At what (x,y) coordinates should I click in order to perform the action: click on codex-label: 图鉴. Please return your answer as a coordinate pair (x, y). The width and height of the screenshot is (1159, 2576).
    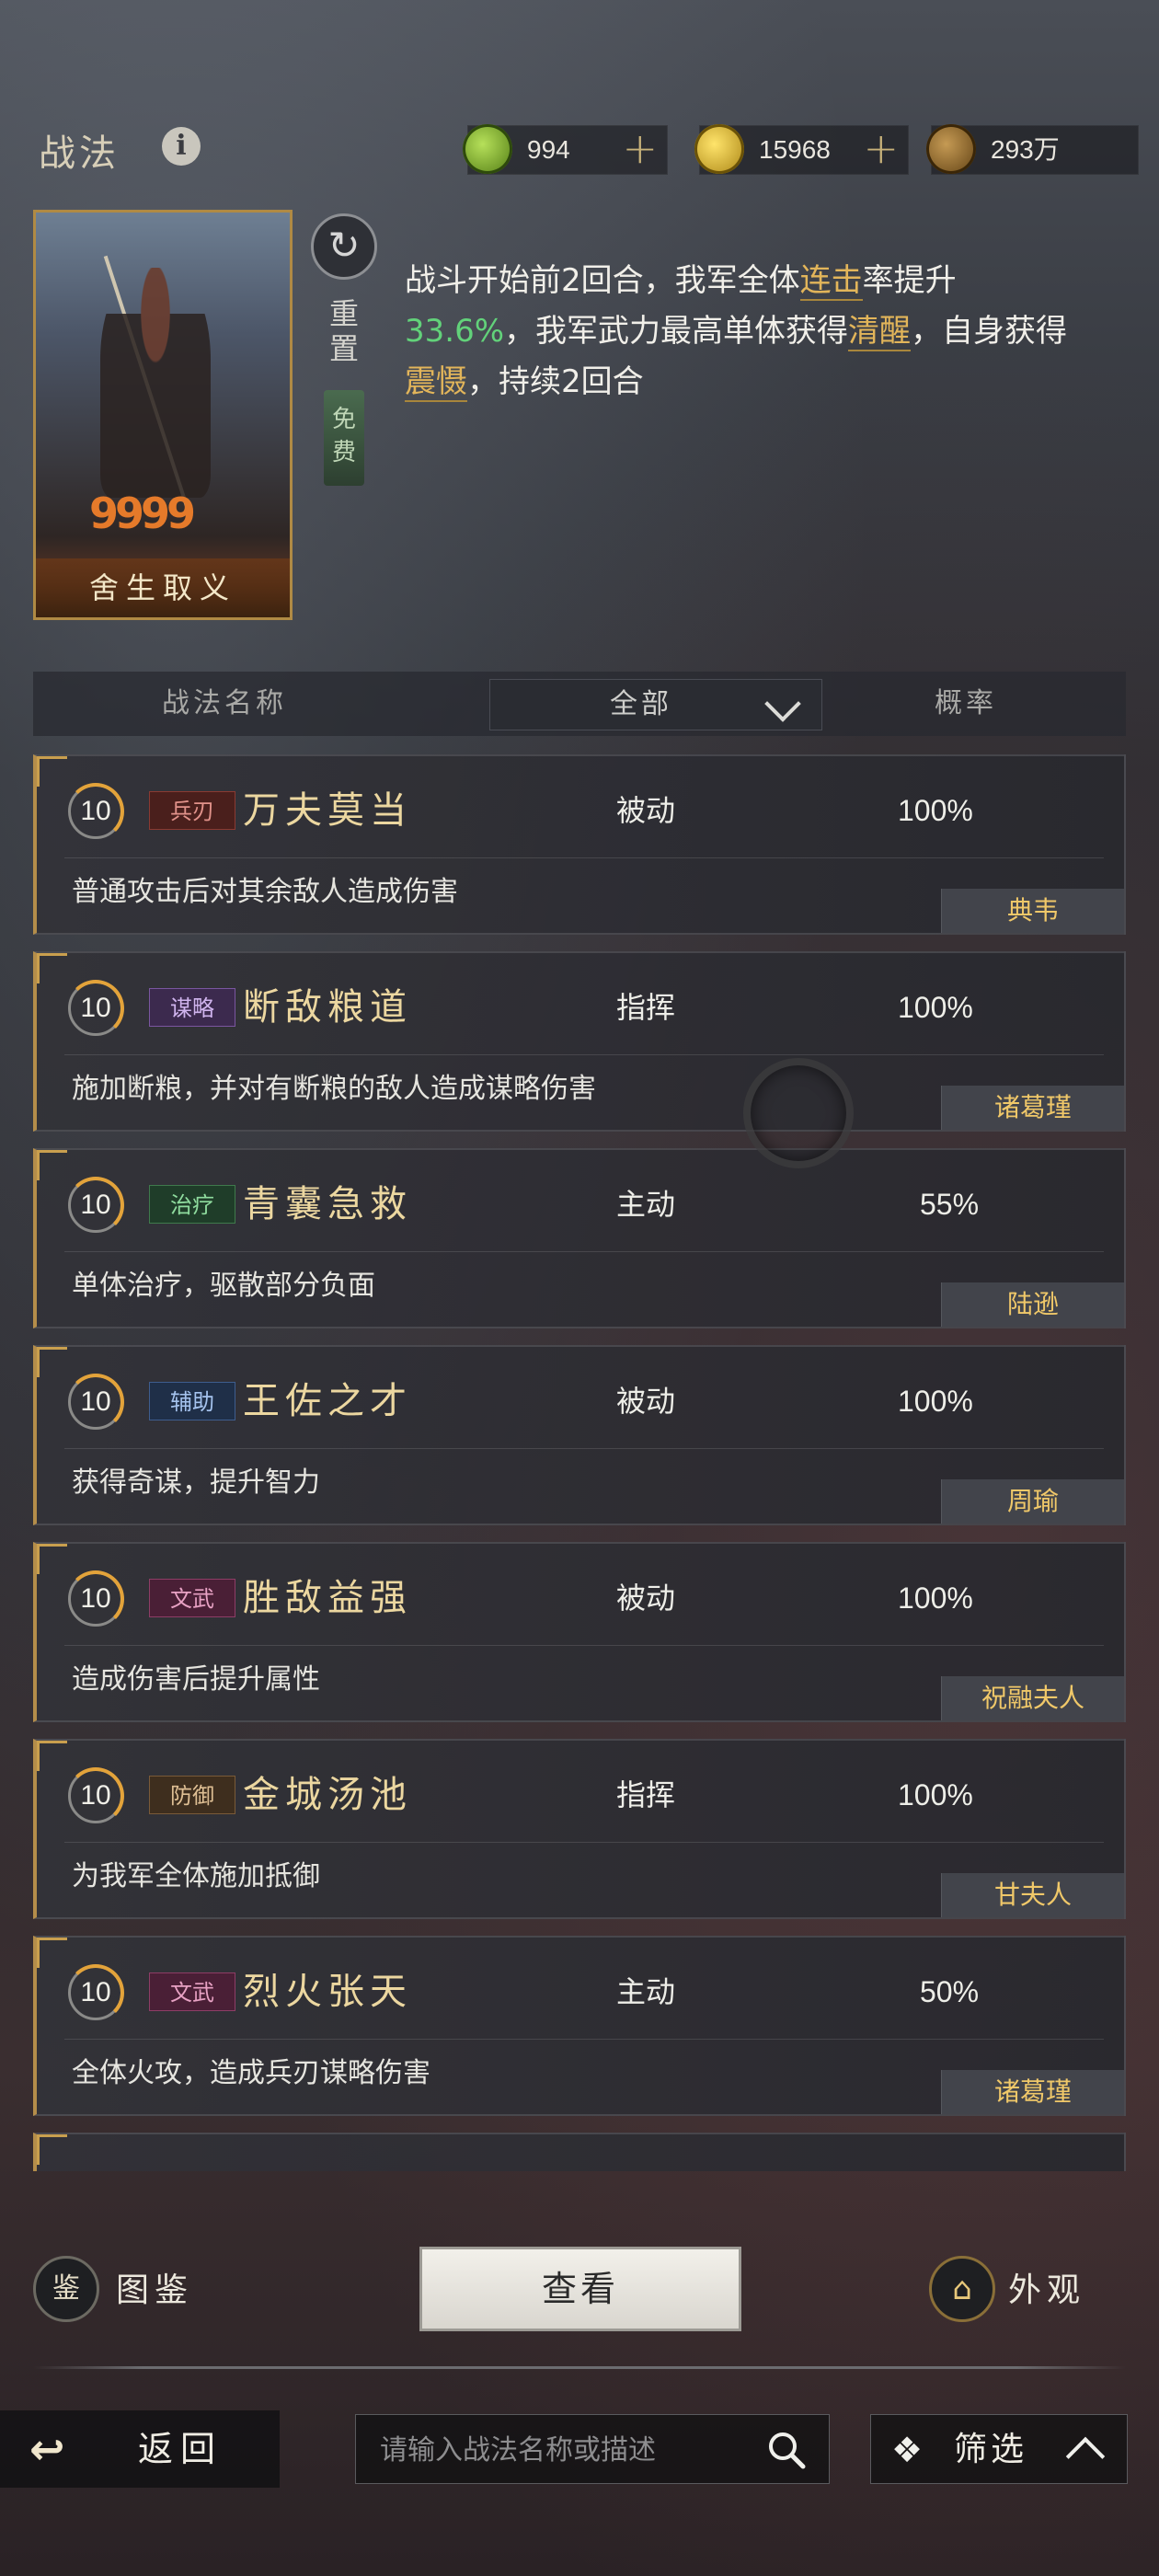
    Looking at the image, I should click on (155, 2290).